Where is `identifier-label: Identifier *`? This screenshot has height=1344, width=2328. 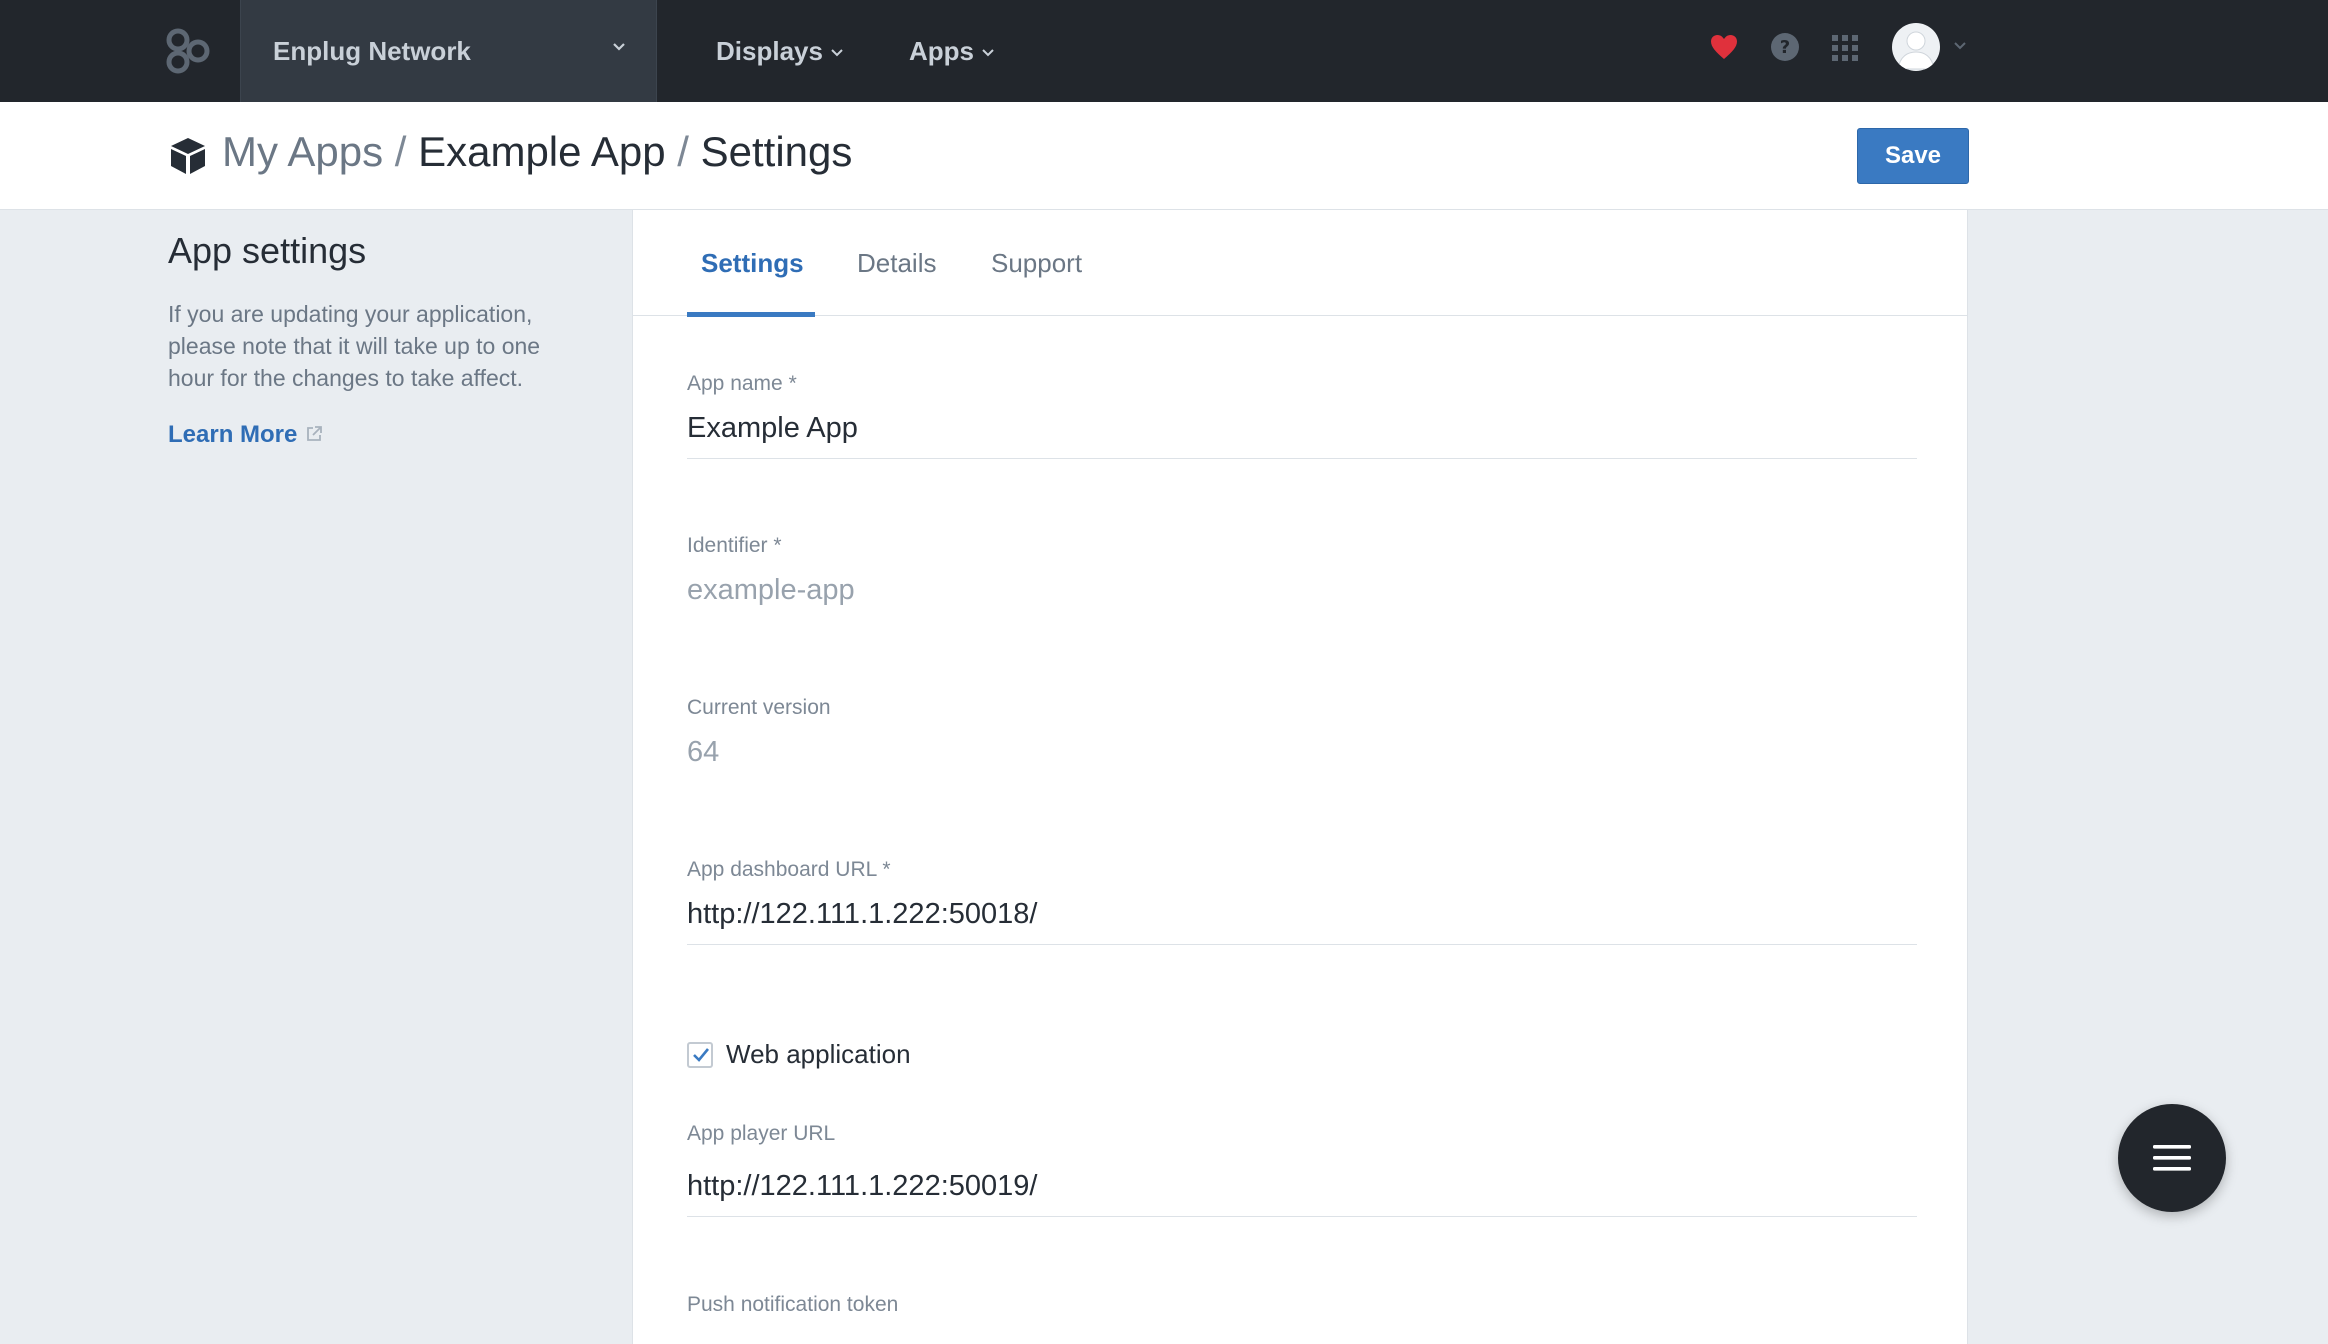 identifier-label: Identifier * is located at coordinates (734, 545).